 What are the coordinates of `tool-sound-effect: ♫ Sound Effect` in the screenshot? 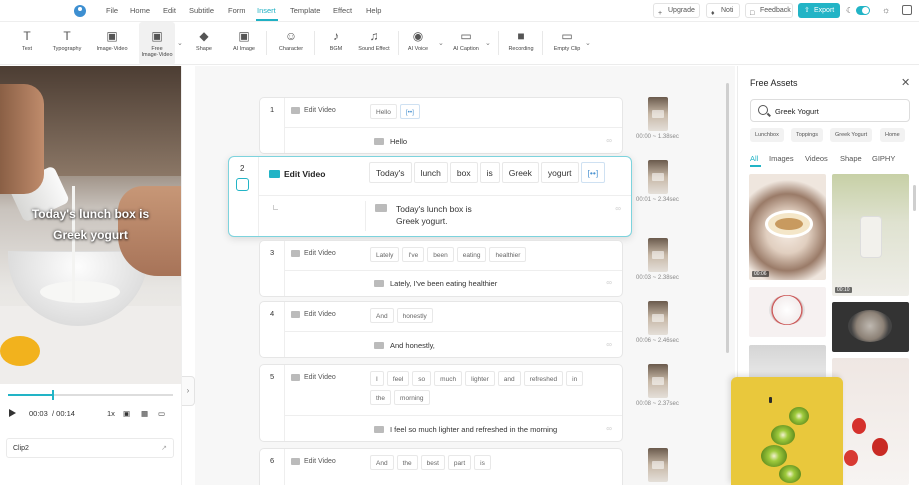 It's located at (374, 43).